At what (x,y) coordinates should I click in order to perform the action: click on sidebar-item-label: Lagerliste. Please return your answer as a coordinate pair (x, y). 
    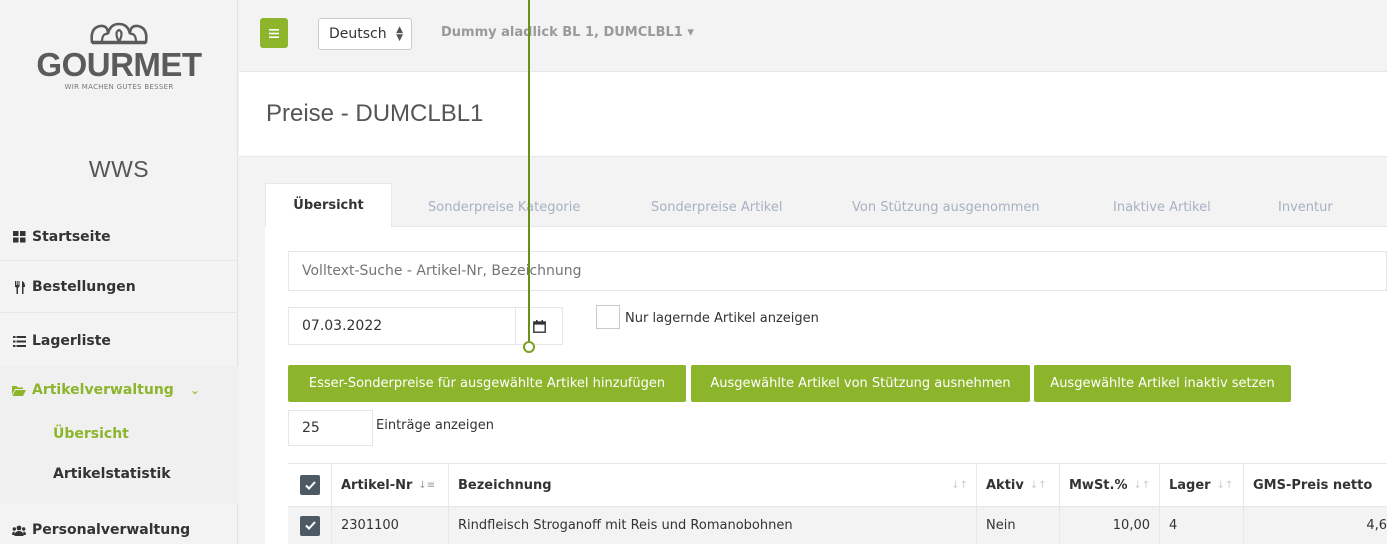
    Looking at the image, I should click on (71, 341).